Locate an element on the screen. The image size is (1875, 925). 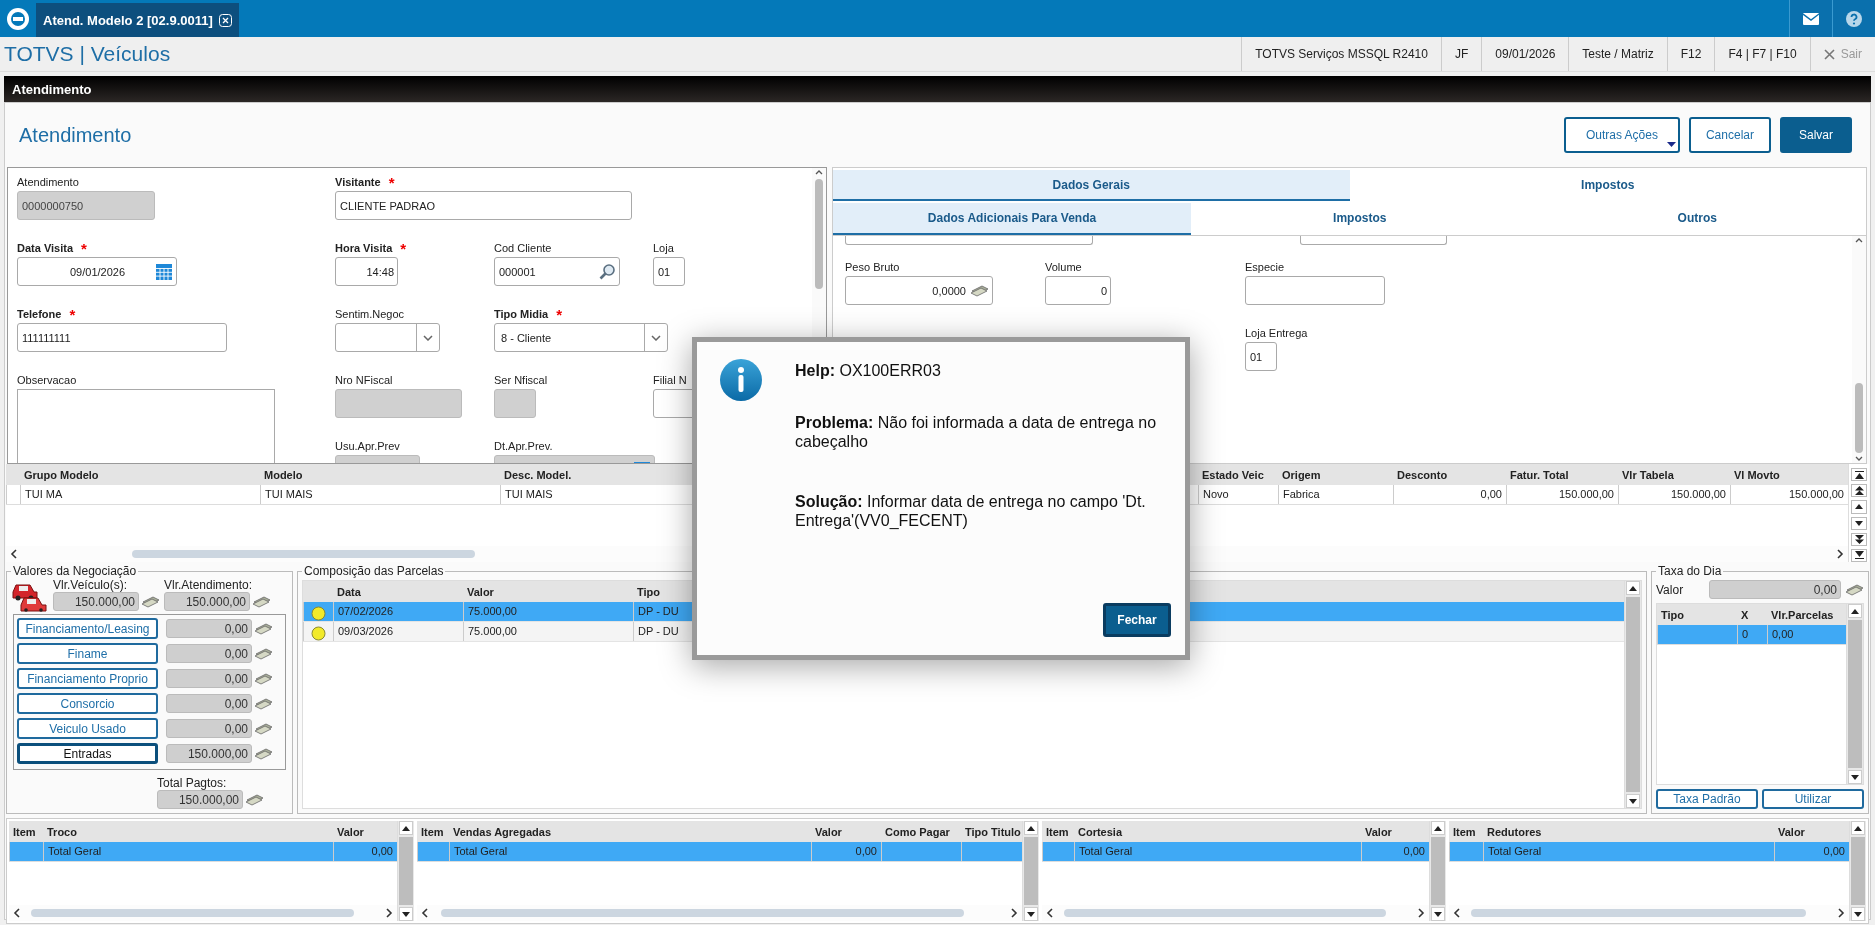
column-header: Modelo is located at coordinates (283, 474).